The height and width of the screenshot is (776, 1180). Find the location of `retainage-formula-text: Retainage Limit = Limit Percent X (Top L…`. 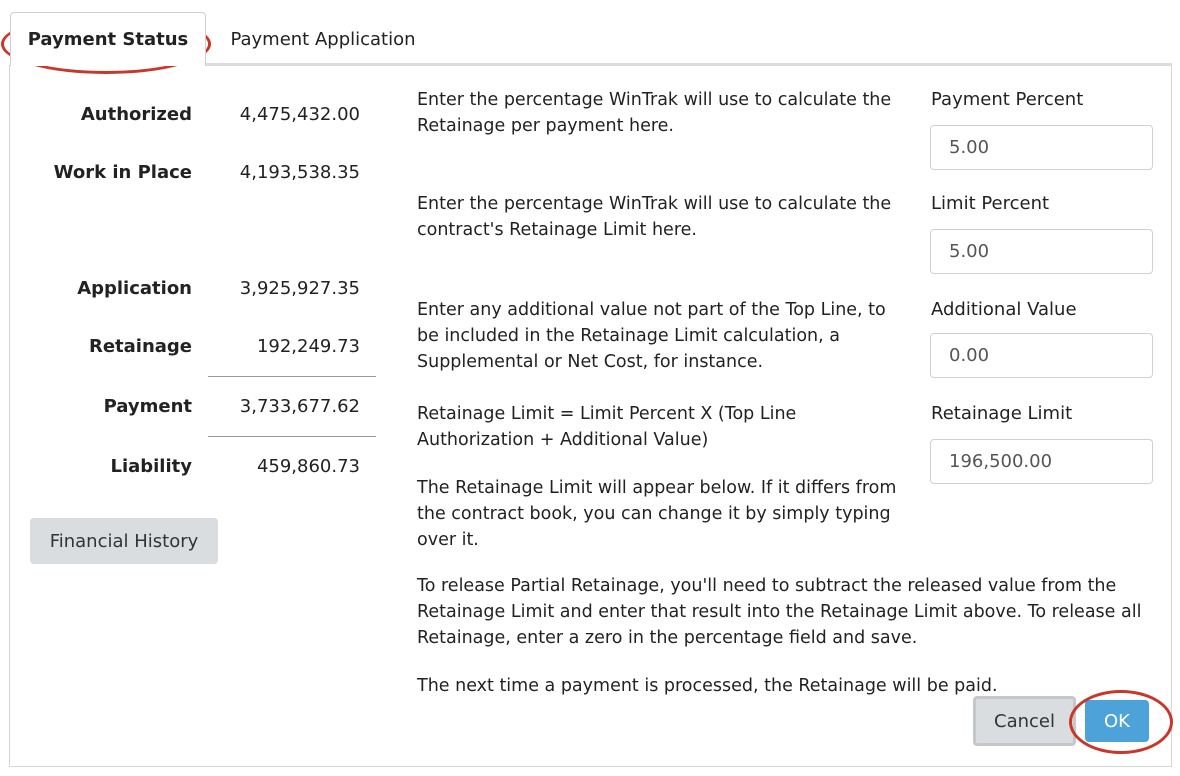

retainage-formula-text: Retainage Limit = Limit Percent X (Top L… is located at coordinates (607, 427).